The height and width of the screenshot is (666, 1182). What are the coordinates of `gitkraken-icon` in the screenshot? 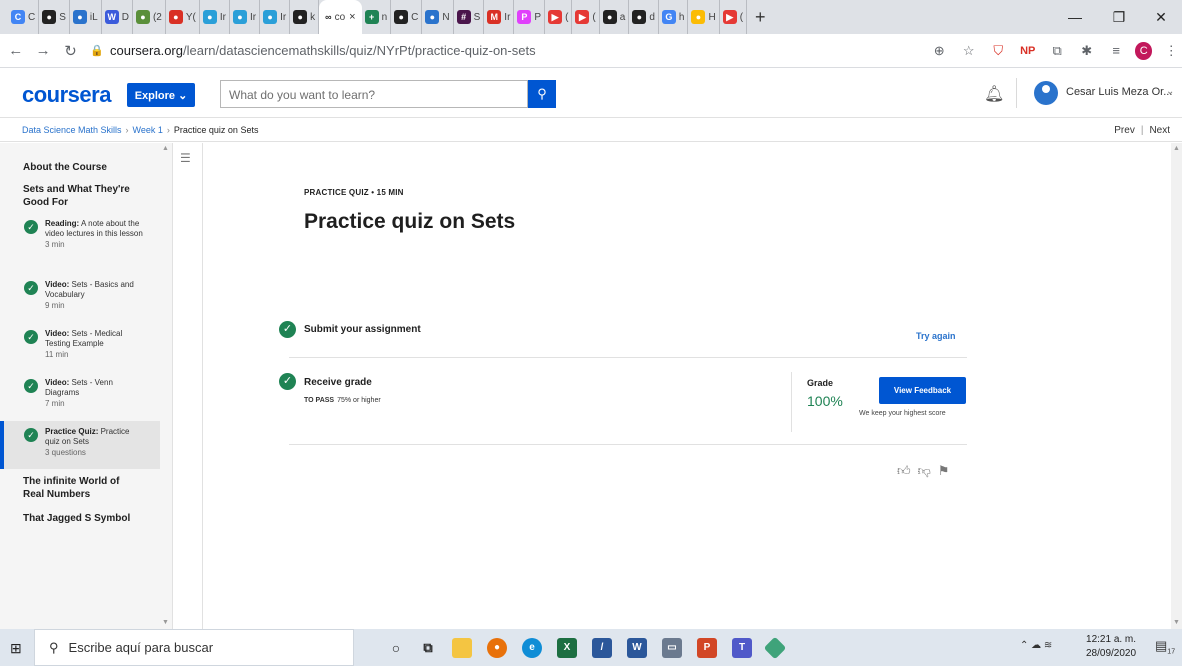 It's located at (775, 648).